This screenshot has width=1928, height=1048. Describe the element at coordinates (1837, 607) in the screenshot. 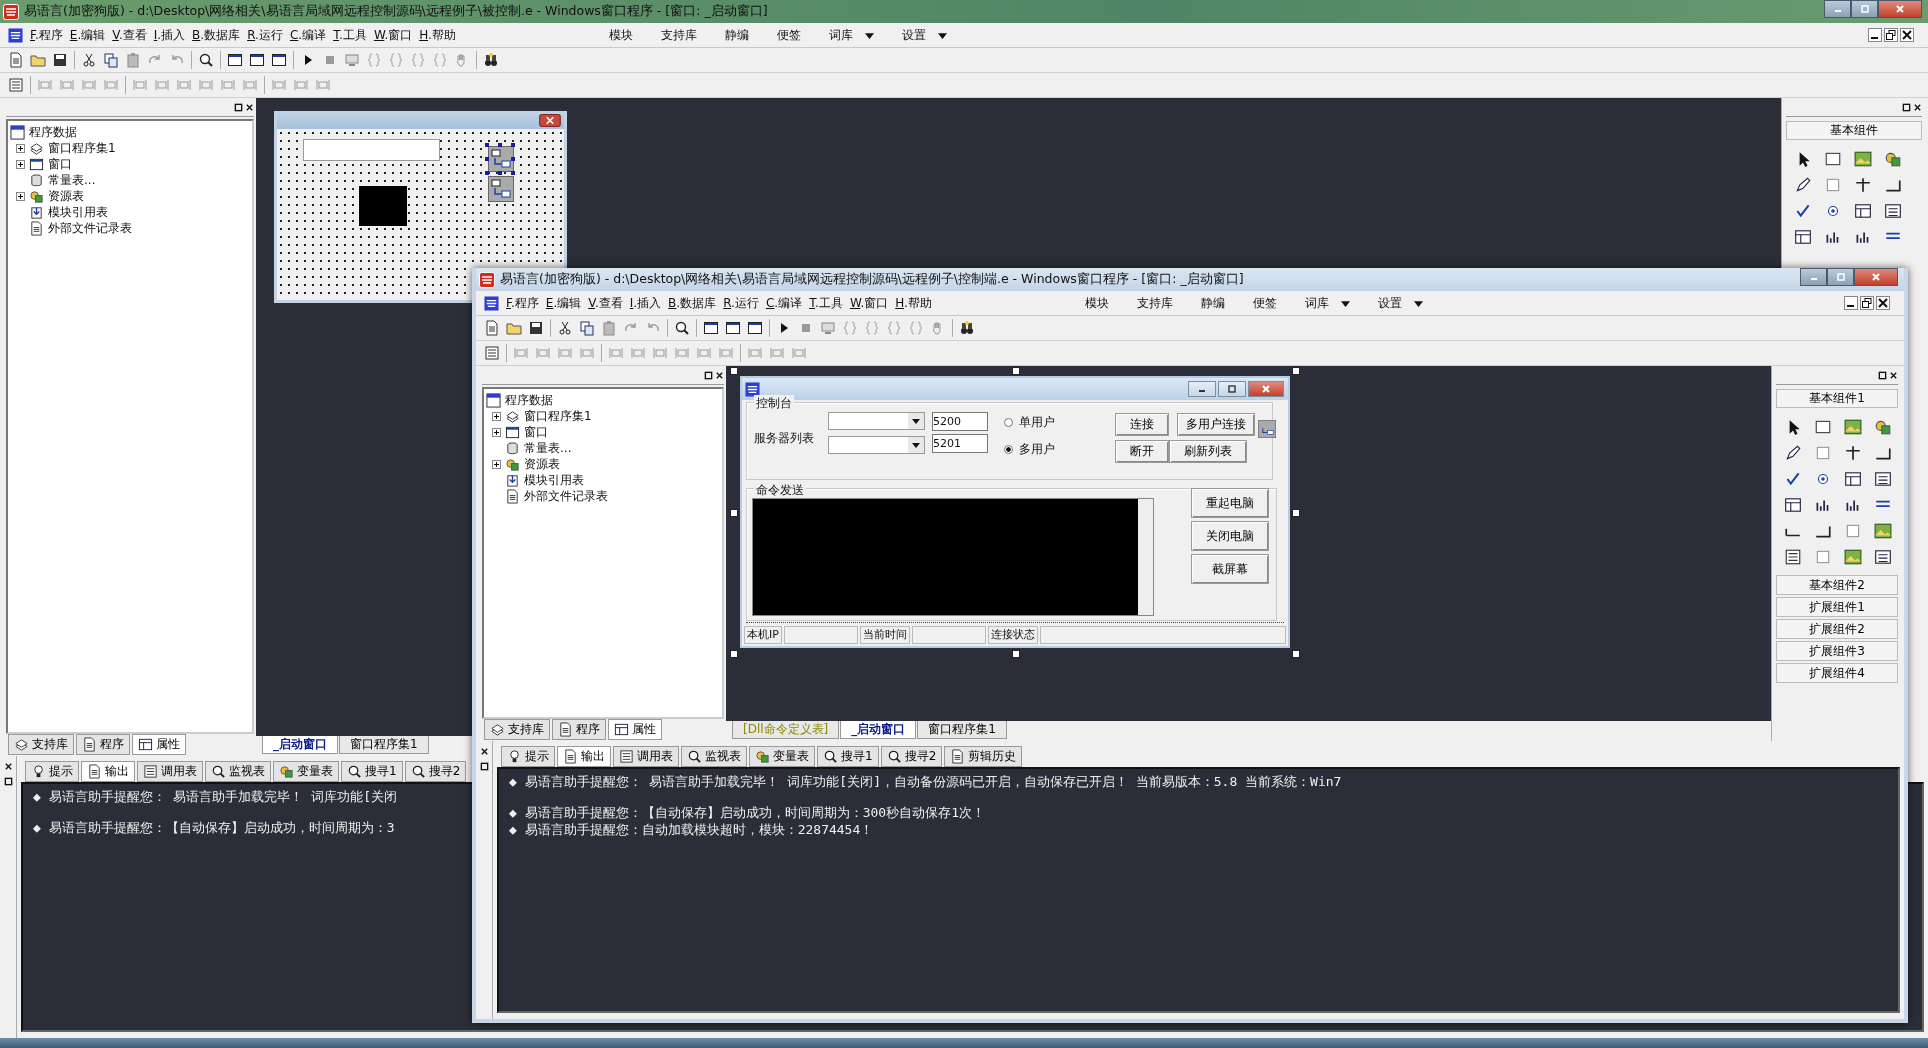

I see `palette-group-button: 扩展组件1` at that location.